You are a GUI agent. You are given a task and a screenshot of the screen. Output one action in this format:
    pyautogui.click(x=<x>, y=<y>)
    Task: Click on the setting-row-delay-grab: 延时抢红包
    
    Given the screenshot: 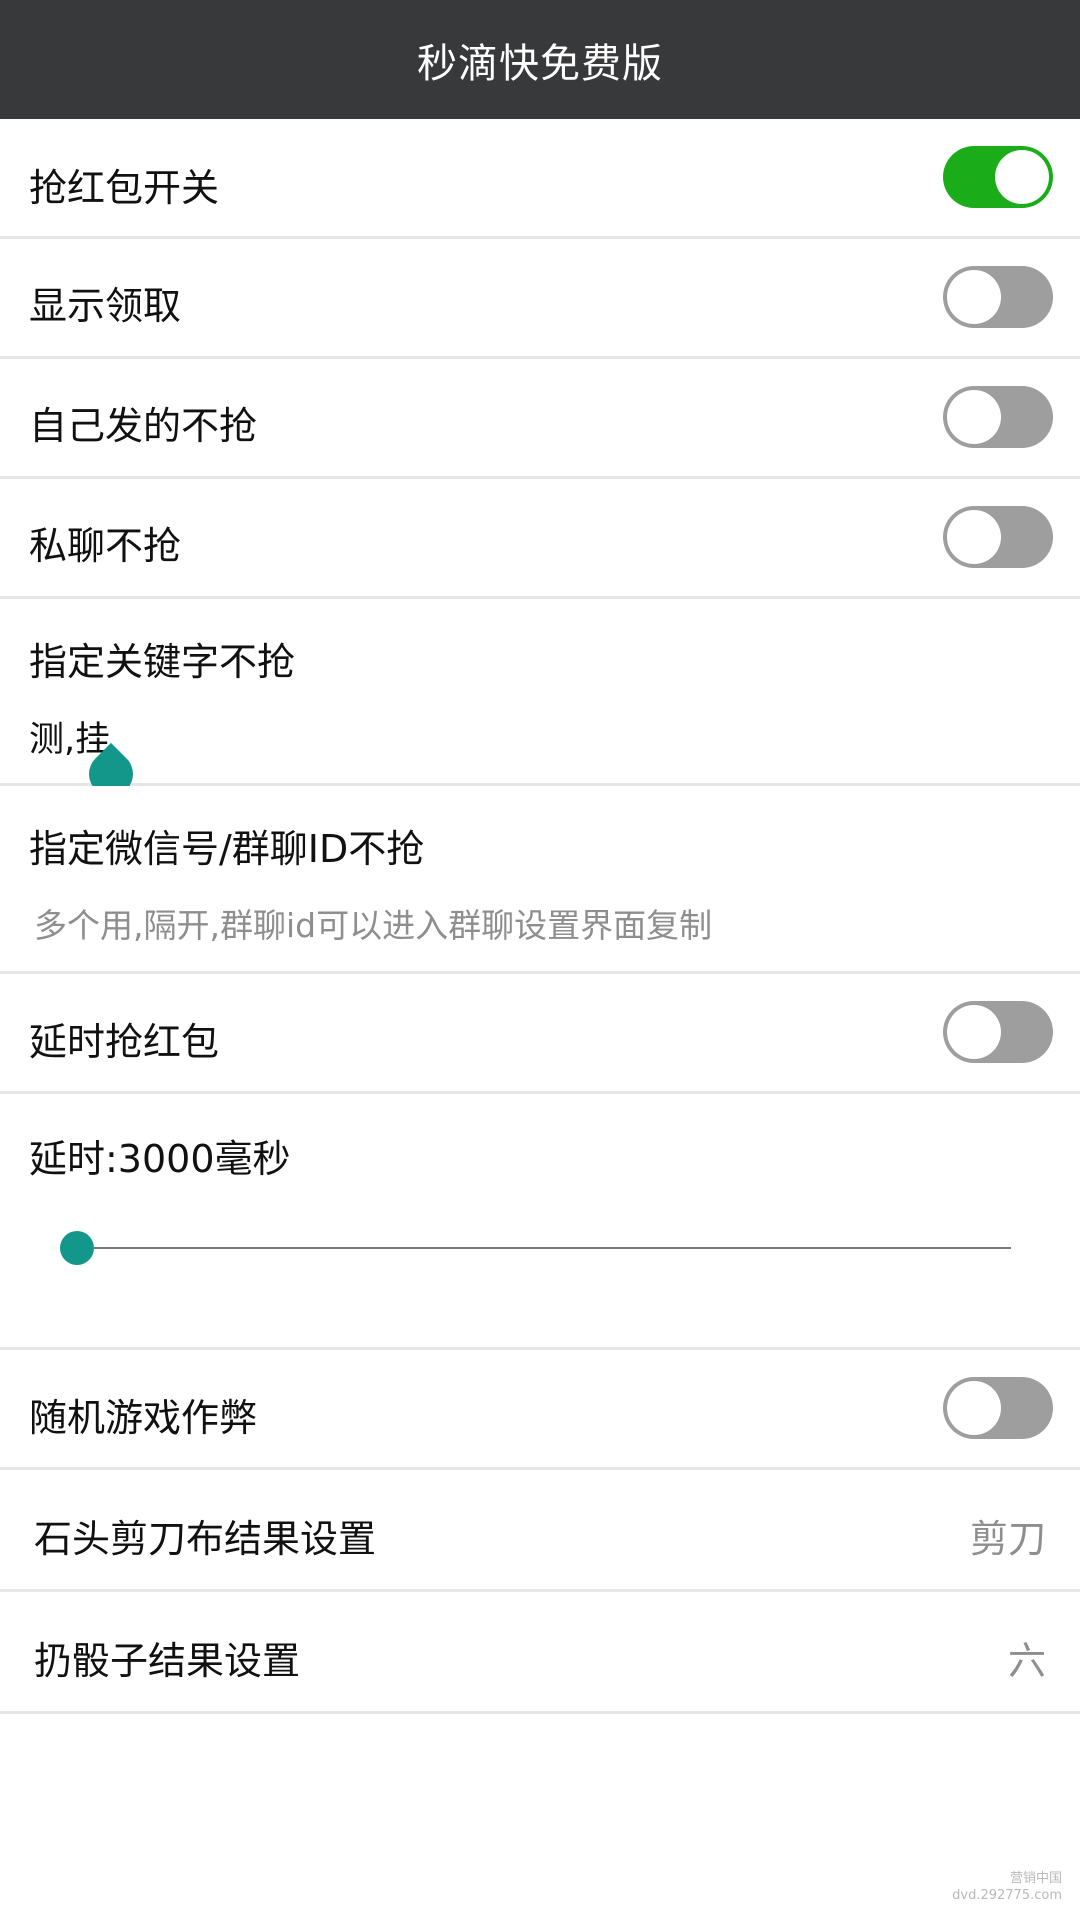 What is the action you would take?
    pyautogui.click(x=540, y=1034)
    